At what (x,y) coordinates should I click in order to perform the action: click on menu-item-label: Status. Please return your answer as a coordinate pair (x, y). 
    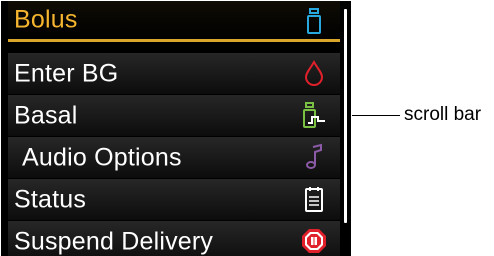
    Looking at the image, I should click on (50, 199).